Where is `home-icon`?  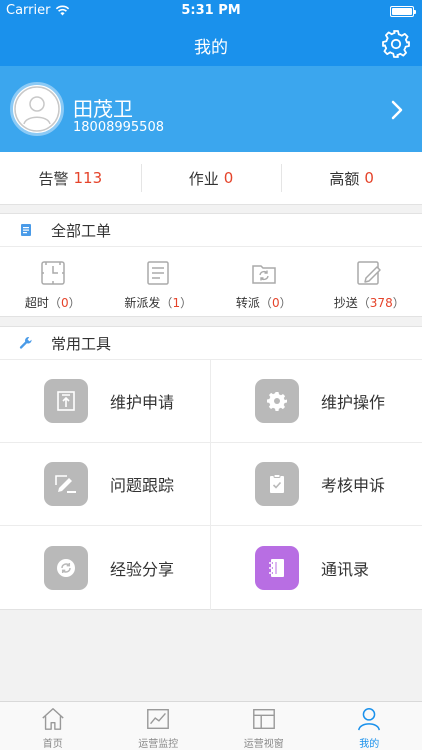 home-icon is located at coordinates (53, 719).